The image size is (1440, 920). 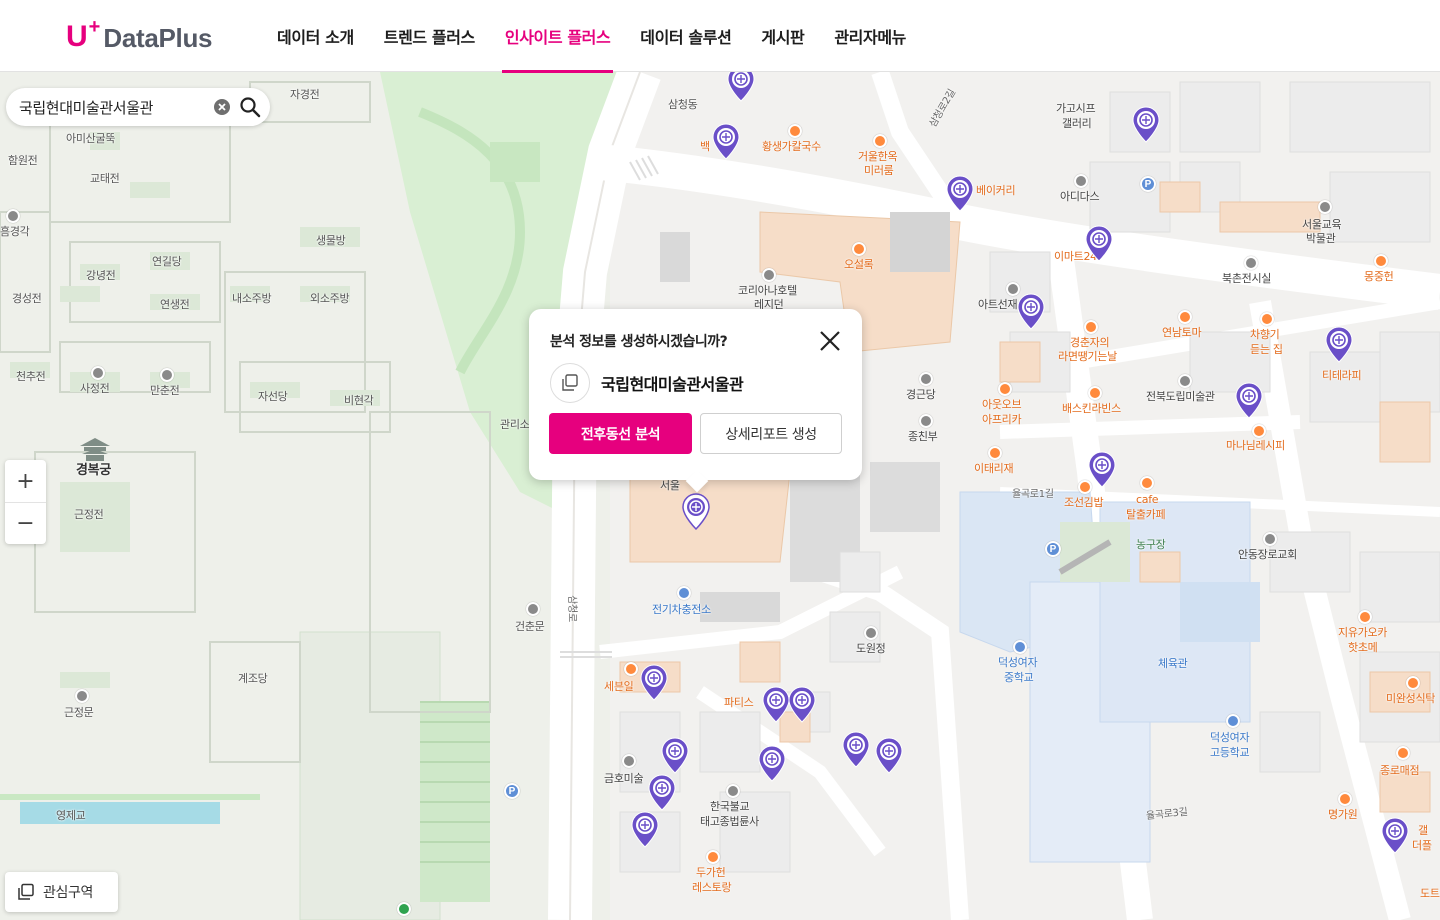 What do you see at coordinates (1343, 814) in the screenshot?
I see `map-label: 명가원` at bounding box center [1343, 814].